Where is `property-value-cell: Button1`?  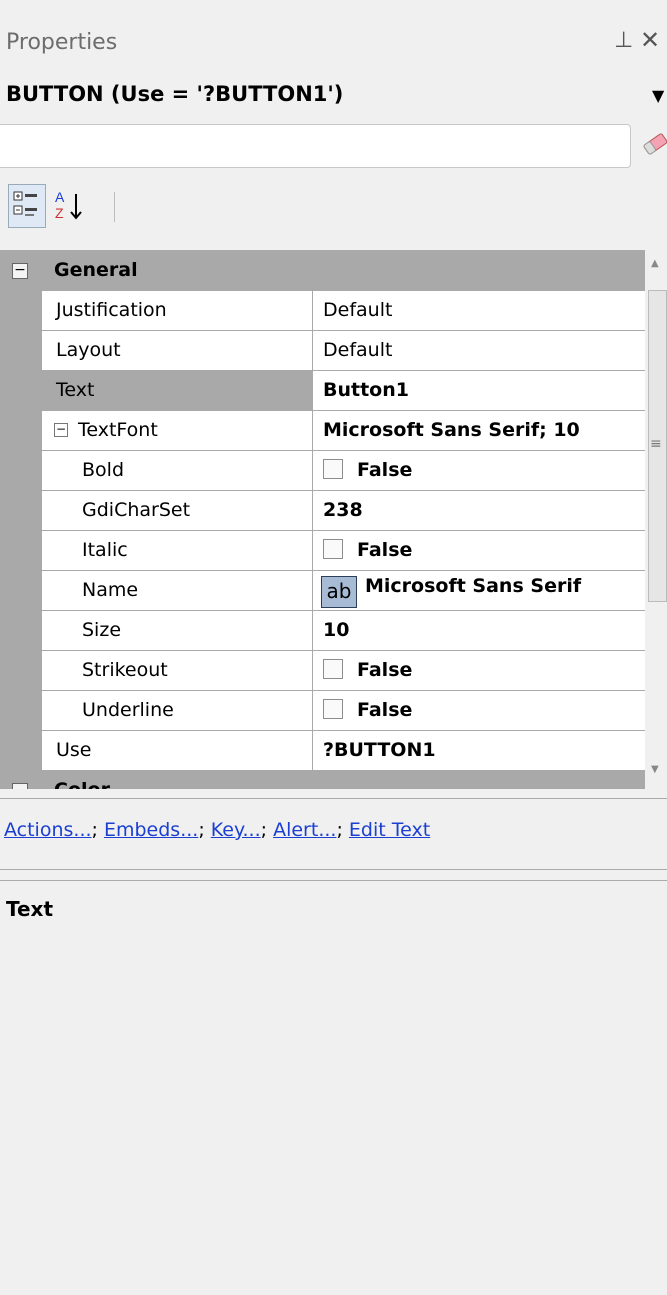 property-value-cell: Button1 is located at coordinates (479, 391).